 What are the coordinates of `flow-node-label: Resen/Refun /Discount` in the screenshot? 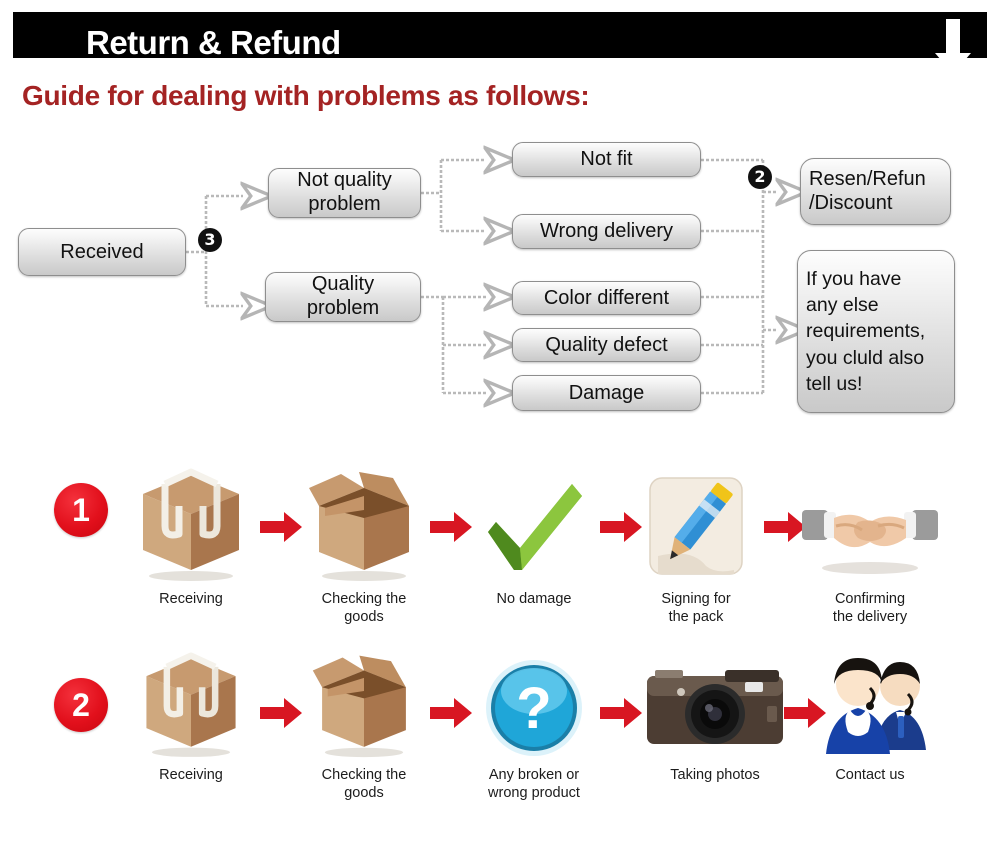 It's located at (867, 190).